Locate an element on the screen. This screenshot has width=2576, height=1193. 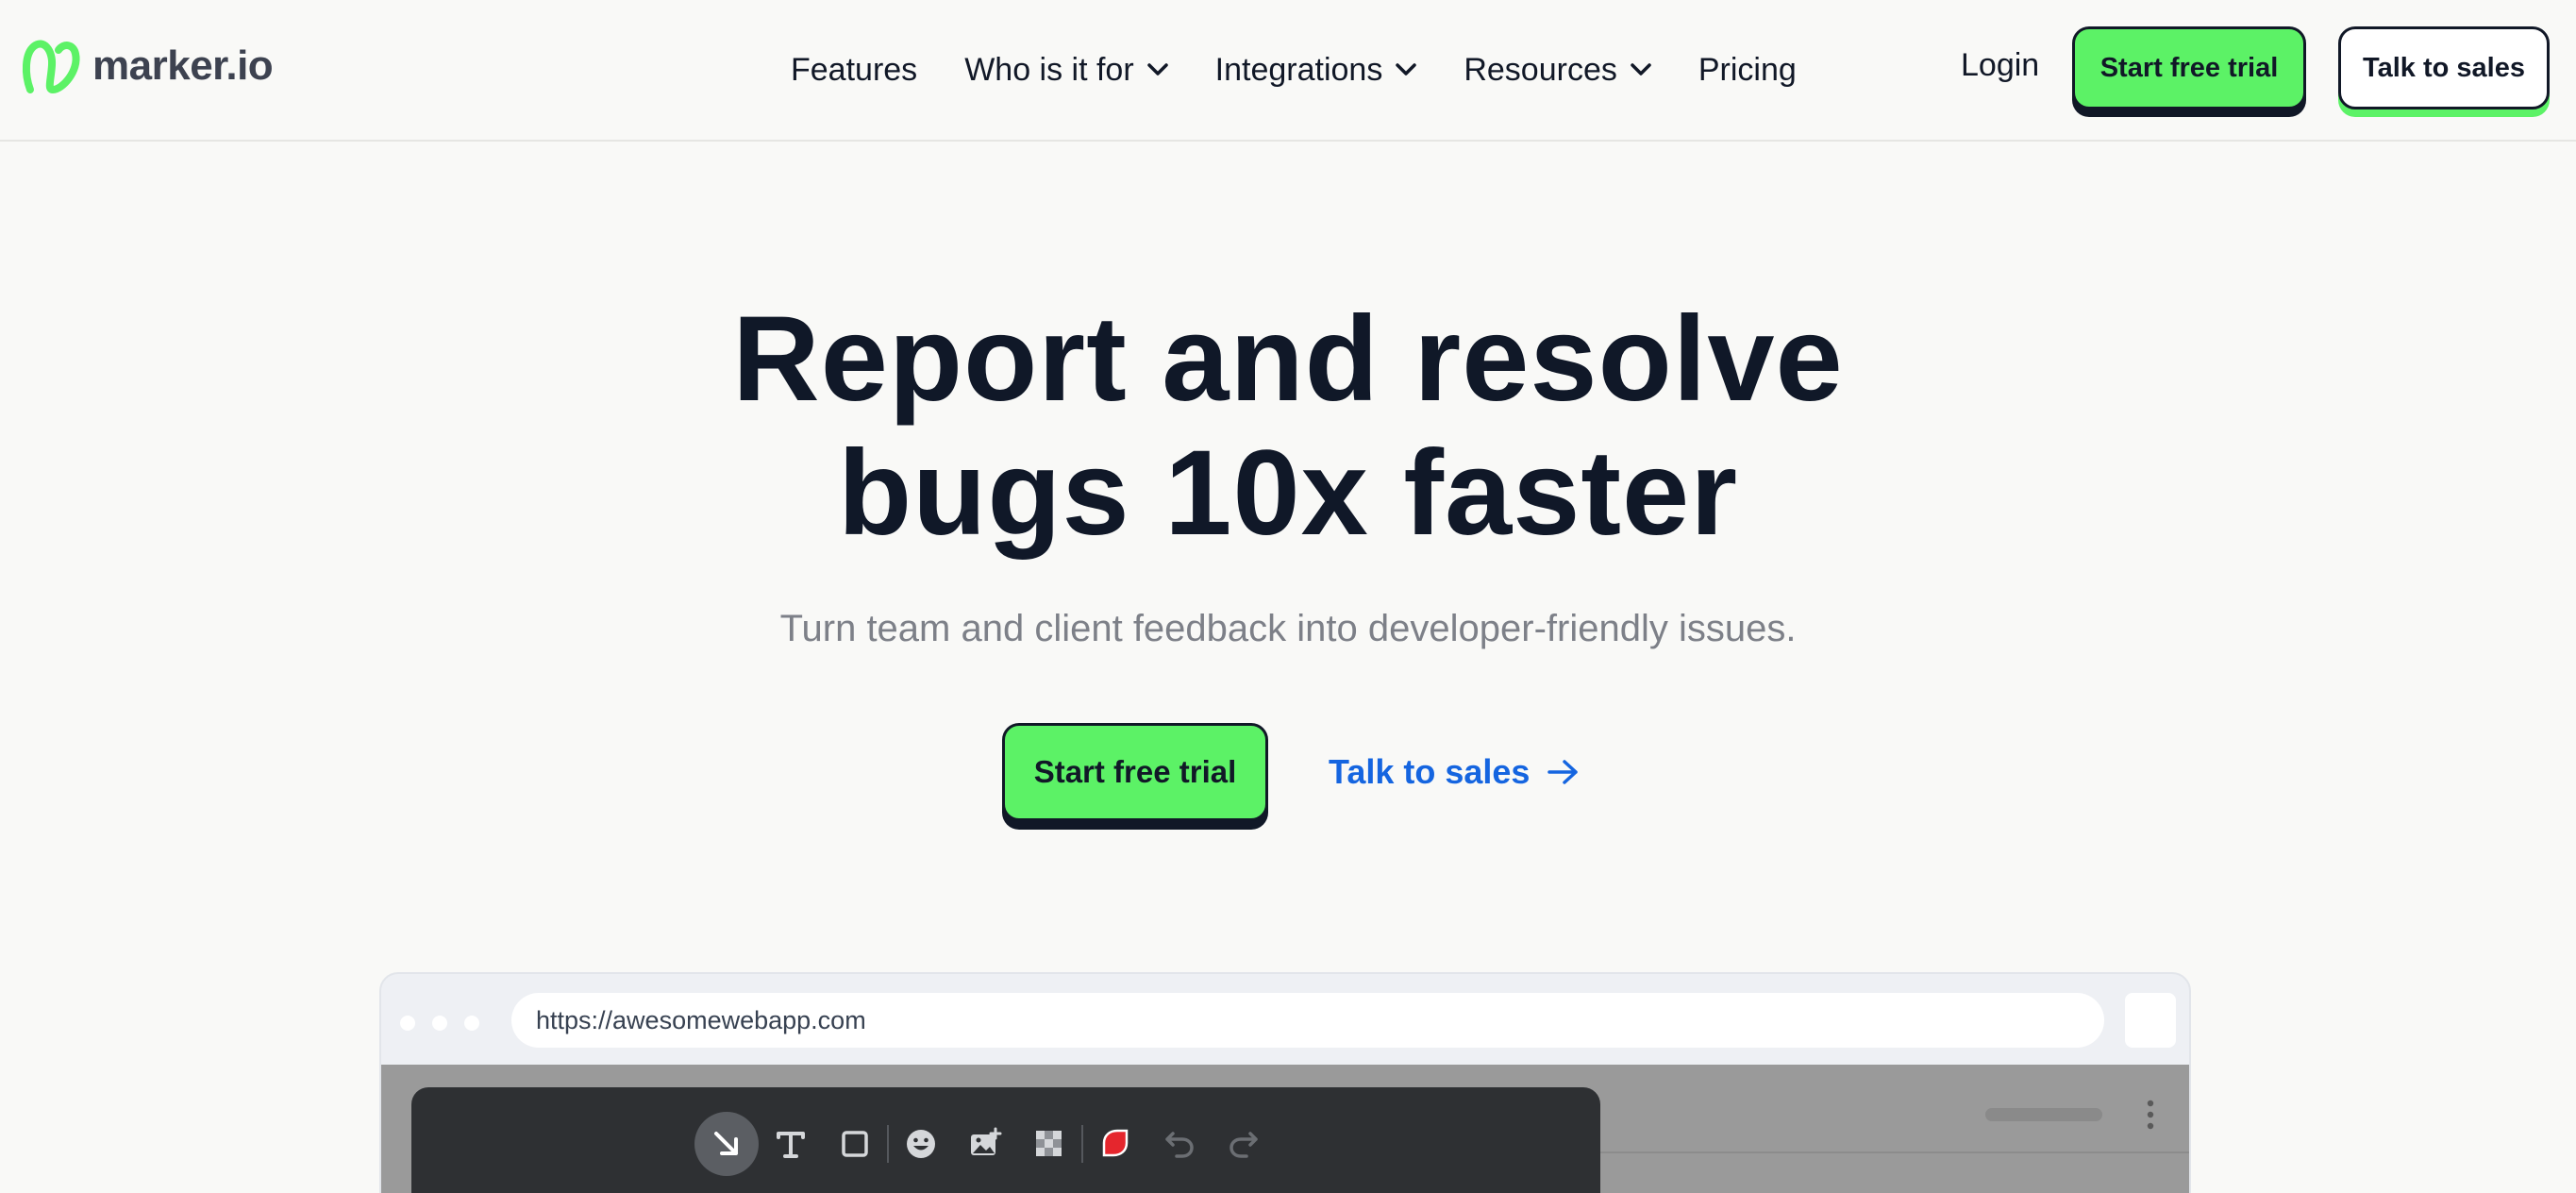
redo-icon is located at coordinates (1243, 1145).